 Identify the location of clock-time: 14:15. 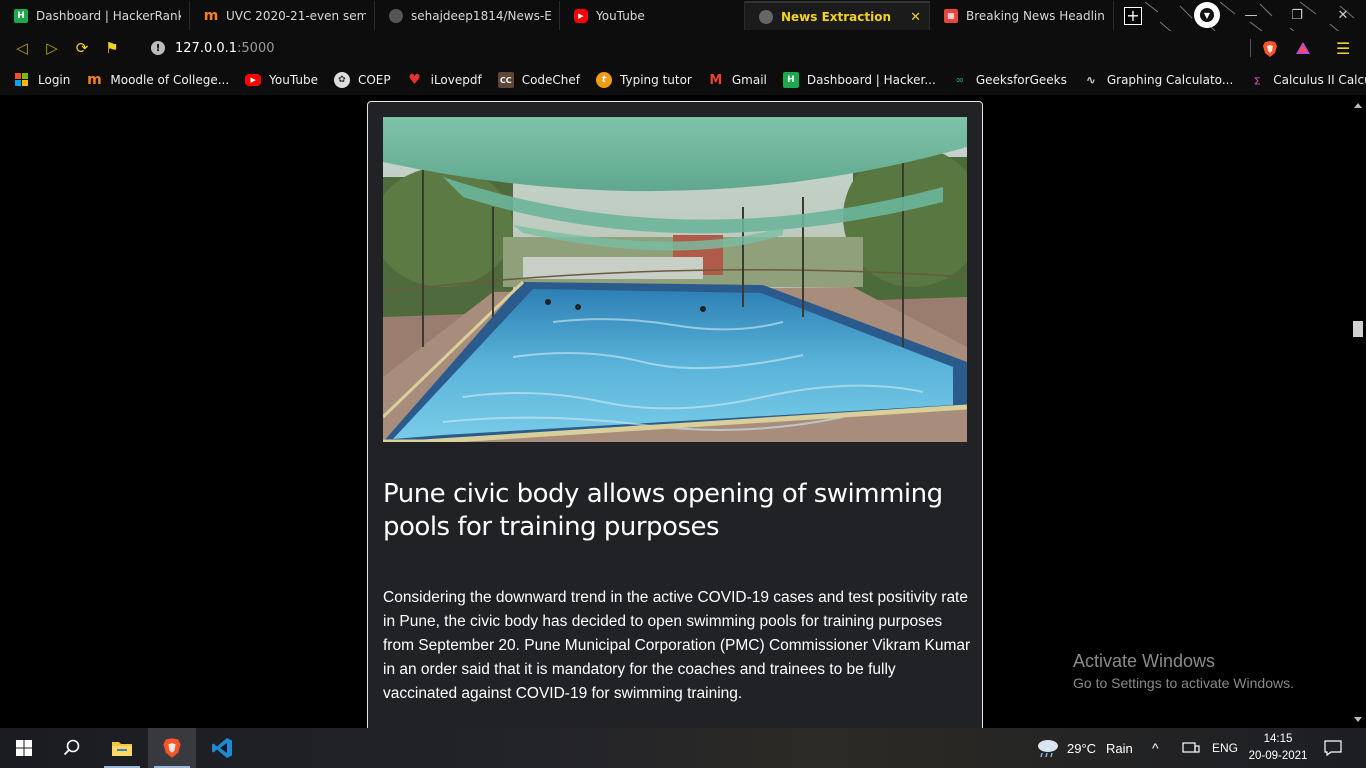
(1278, 739).